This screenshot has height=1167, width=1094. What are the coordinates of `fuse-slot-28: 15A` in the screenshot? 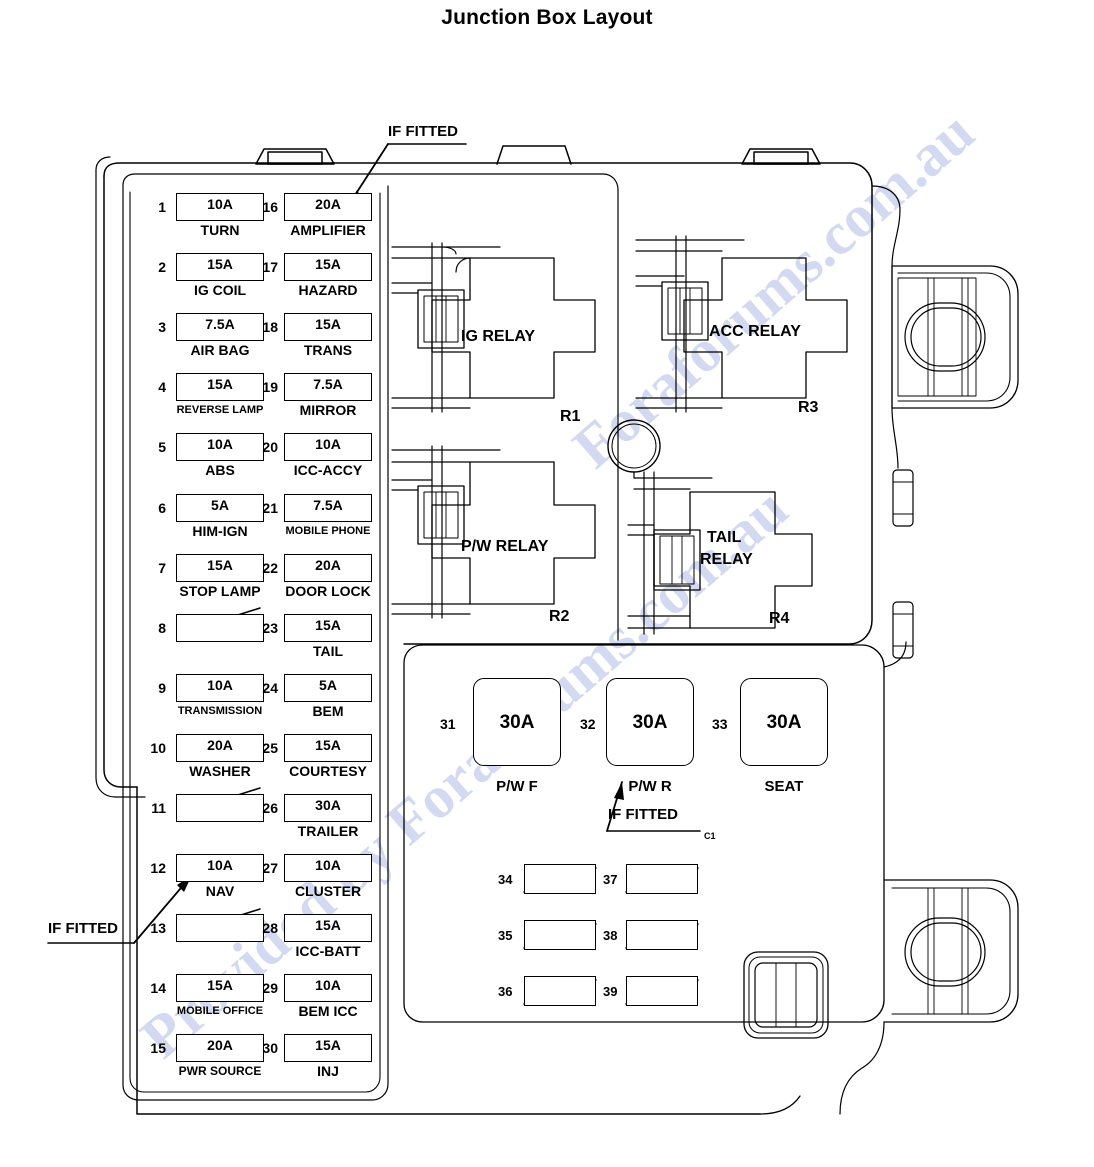 It's located at (328, 928).